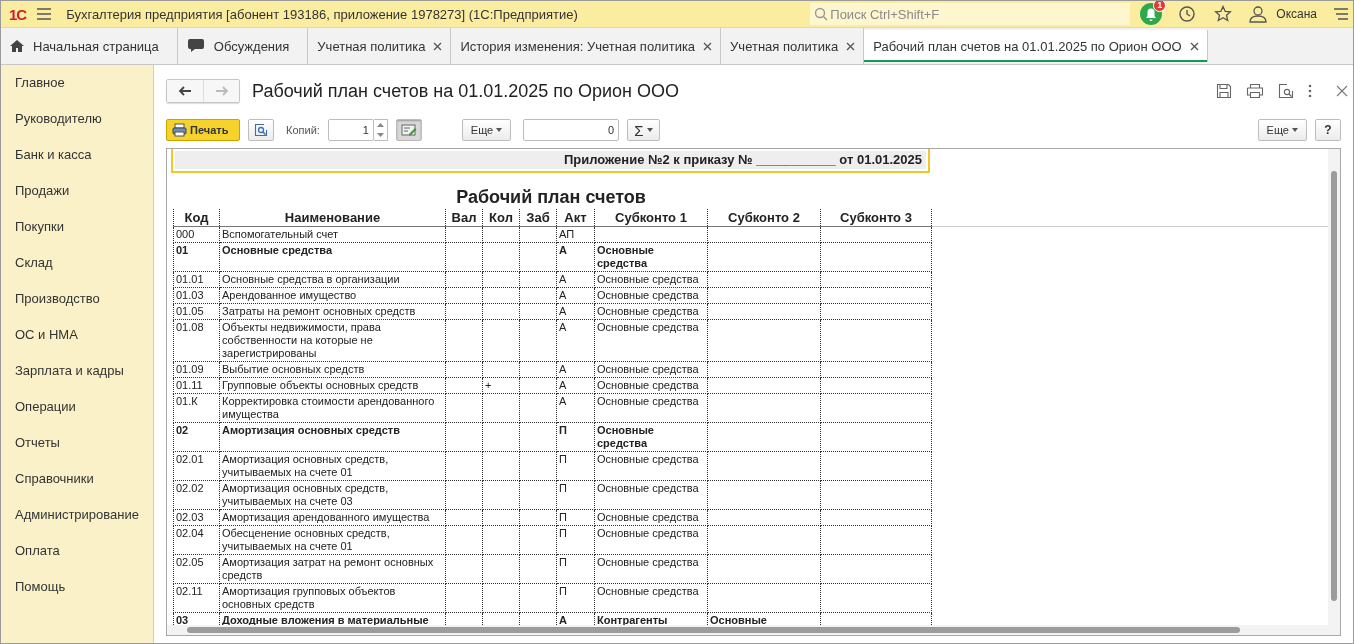  I want to click on table-cell: Амортизация основных средств, so click(311, 430).